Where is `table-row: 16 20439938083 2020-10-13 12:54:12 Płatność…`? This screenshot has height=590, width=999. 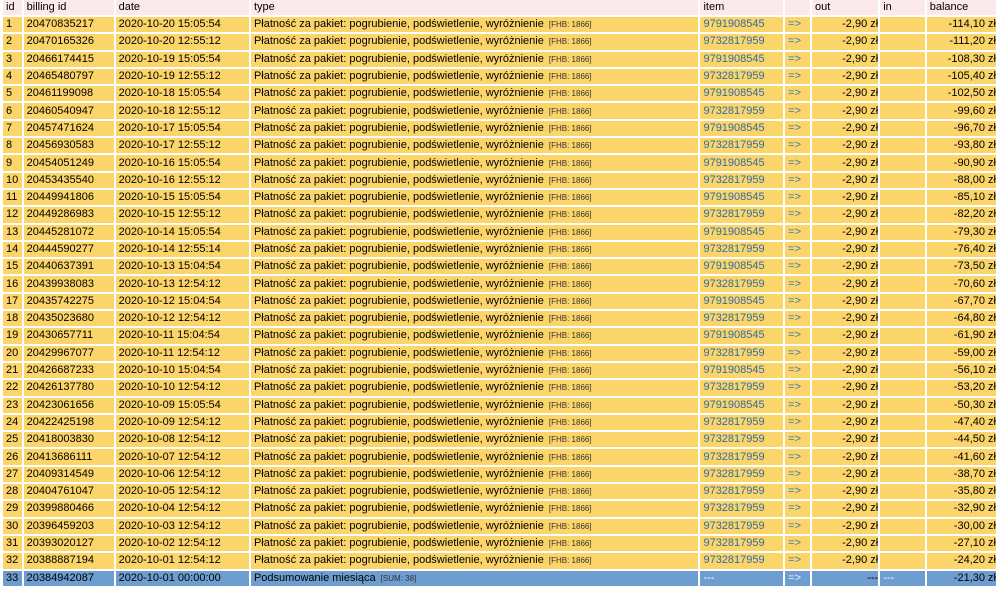
table-row: 16 20439938083 2020-10-13 12:54:12 Płatność… is located at coordinates (499, 285).